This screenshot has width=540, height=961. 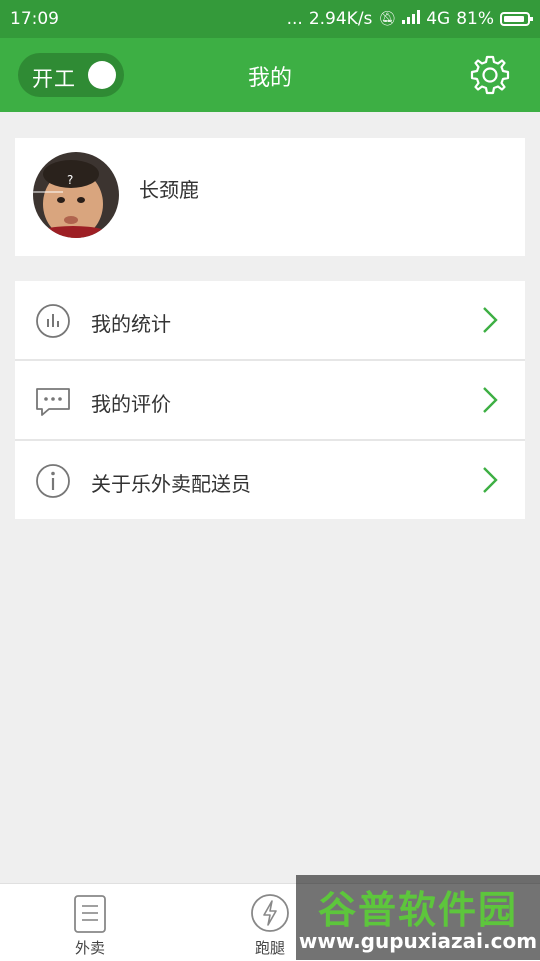 I want to click on battery-percent: 81%, so click(x=475, y=19).